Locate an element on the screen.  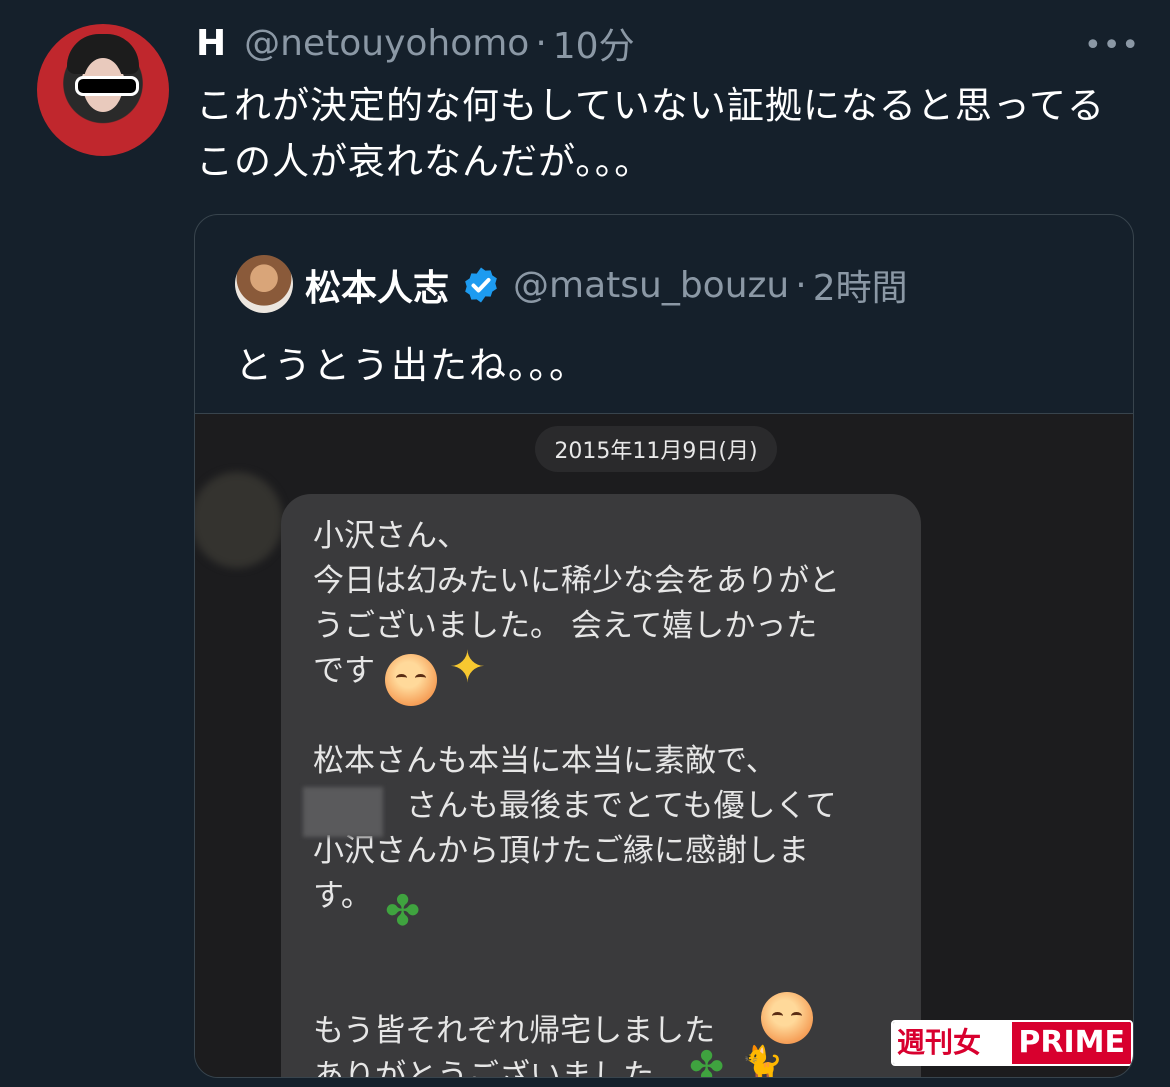
cat-icon: 🐈 is located at coordinates (762, 1061).